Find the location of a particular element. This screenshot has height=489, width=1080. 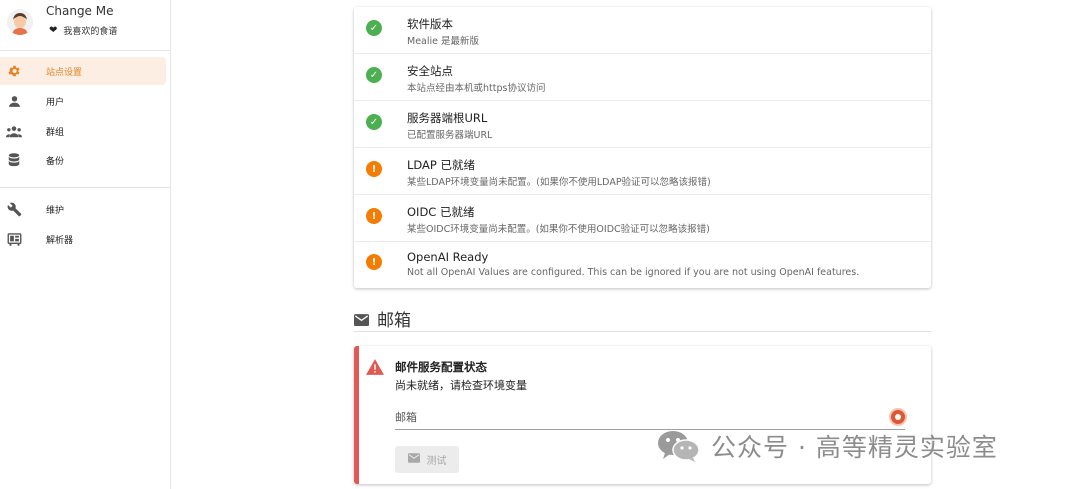

email-field is located at coordinates (650, 418).